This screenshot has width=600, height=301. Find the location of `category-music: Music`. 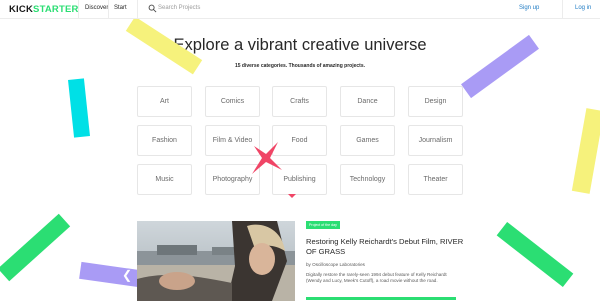

category-music: Music is located at coordinates (164, 179).